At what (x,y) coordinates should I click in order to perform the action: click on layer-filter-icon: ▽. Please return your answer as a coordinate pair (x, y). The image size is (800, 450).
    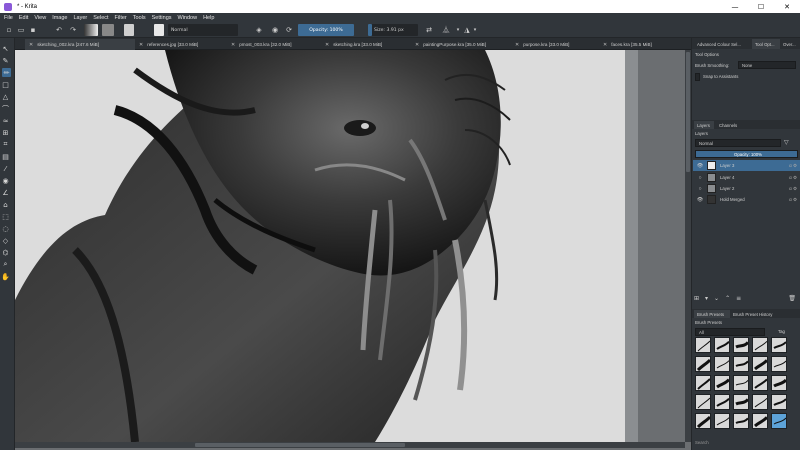
    Looking at the image, I should click on (786, 142).